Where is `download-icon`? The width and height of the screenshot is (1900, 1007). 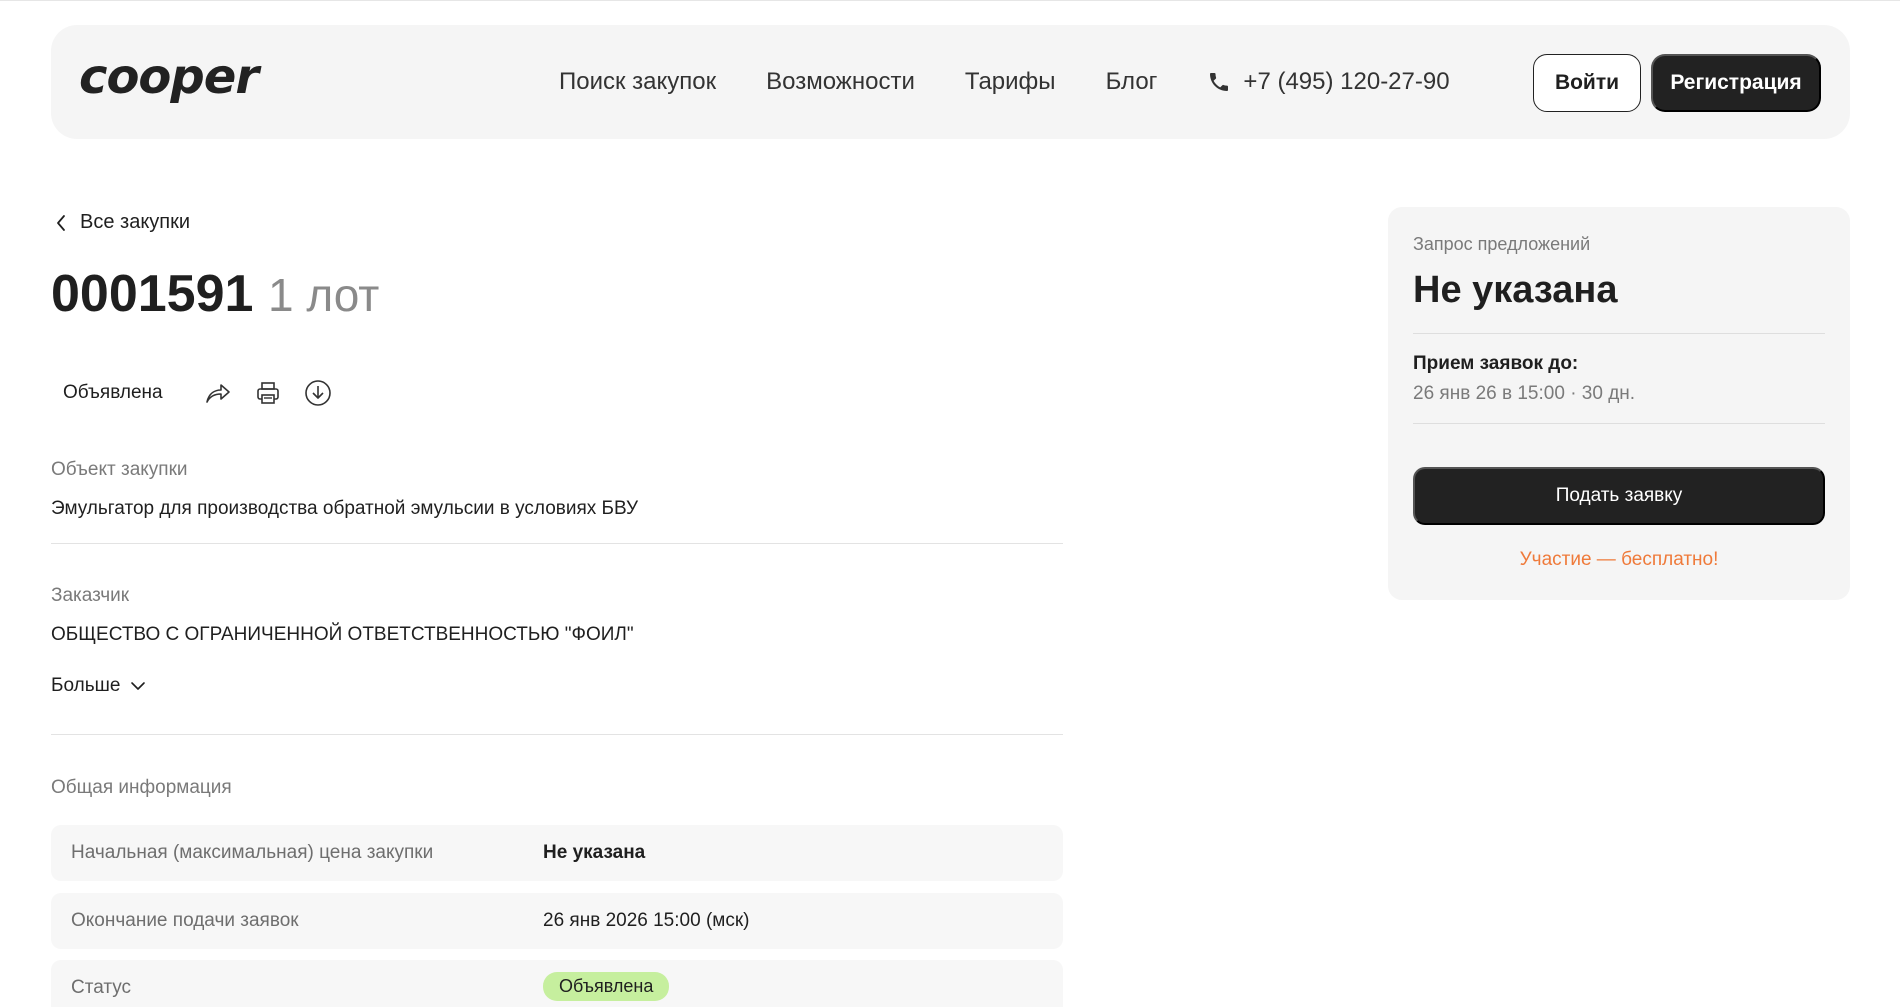
download-icon is located at coordinates (318, 393).